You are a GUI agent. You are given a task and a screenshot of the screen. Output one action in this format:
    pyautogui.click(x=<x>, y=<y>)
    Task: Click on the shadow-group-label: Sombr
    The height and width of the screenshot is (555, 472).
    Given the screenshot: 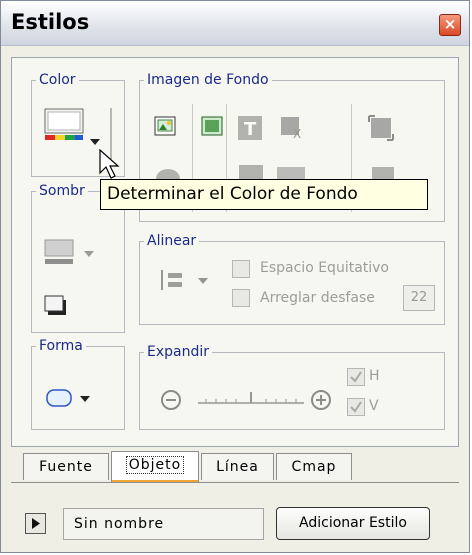 What is the action you would take?
    pyautogui.click(x=62, y=191)
    